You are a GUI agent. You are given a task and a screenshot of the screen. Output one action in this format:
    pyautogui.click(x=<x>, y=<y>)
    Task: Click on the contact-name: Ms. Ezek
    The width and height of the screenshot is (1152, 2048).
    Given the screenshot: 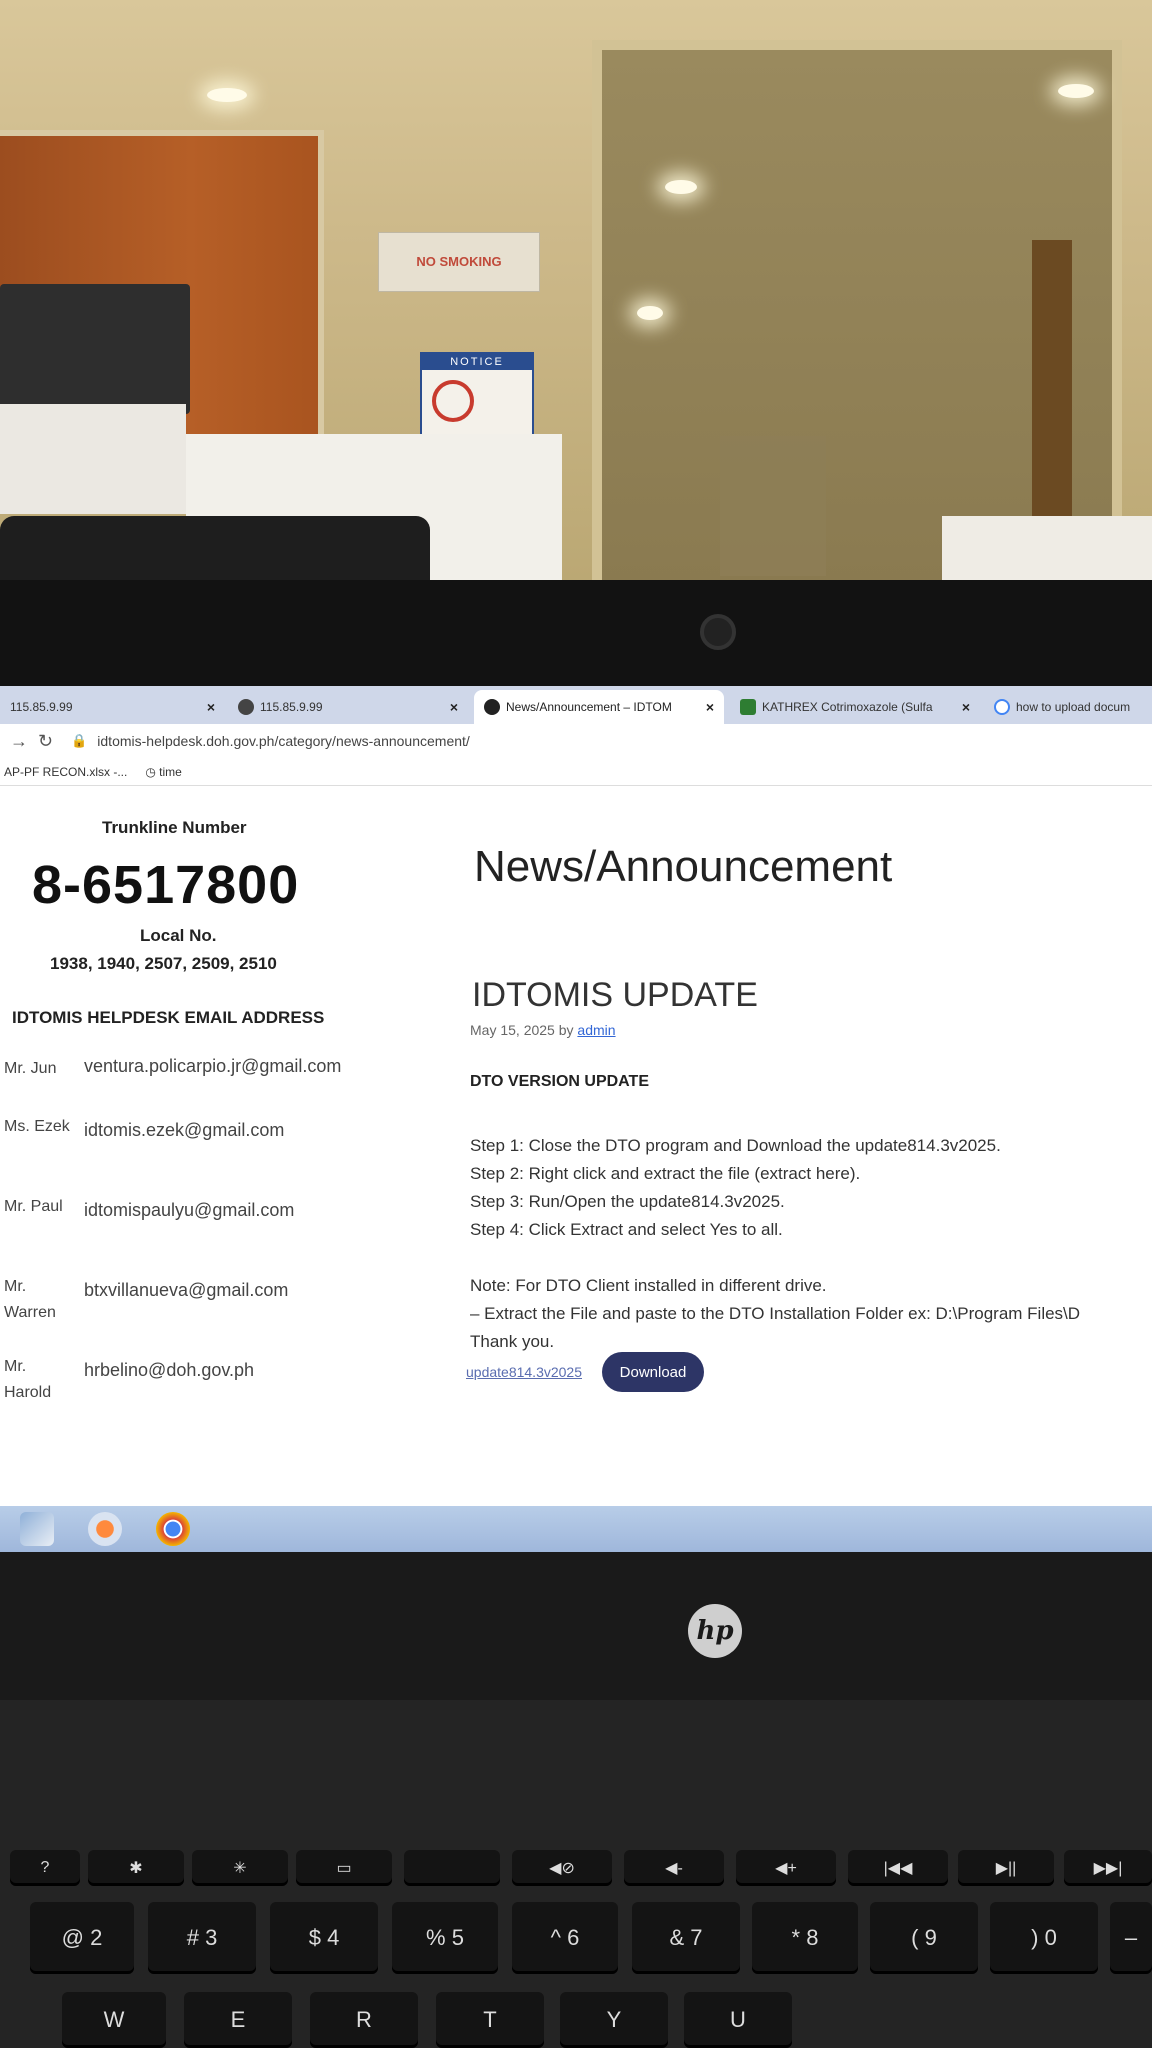 What is the action you would take?
    pyautogui.click(x=37, y=1126)
    